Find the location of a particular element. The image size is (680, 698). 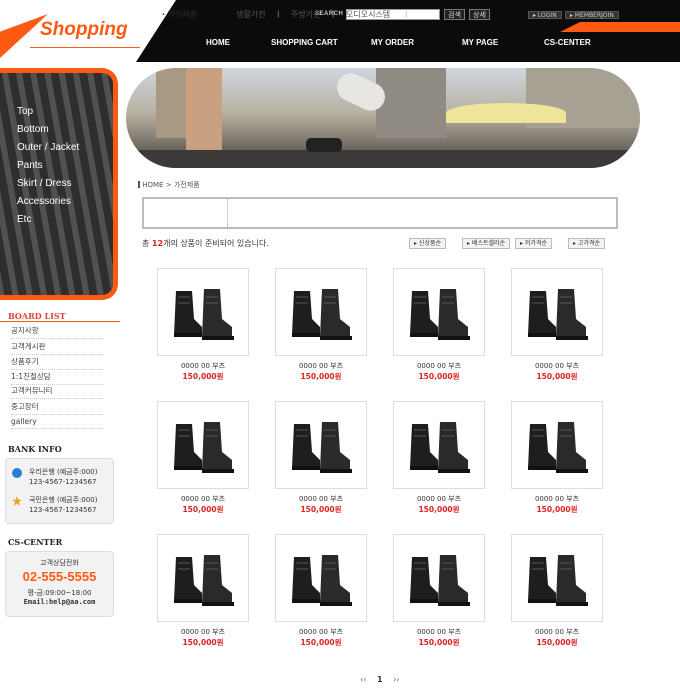

category-item-outer-jacket: Outer / Jacket is located at coordinates (48, 147).